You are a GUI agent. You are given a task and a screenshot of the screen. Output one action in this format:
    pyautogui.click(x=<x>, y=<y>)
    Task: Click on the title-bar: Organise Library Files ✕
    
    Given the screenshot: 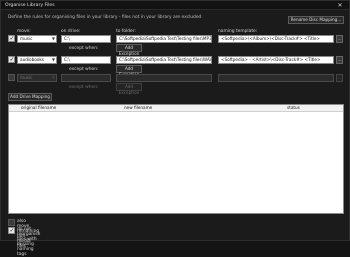 What is the action you would take?
    pyautogui.click(x=175, y=5)
    